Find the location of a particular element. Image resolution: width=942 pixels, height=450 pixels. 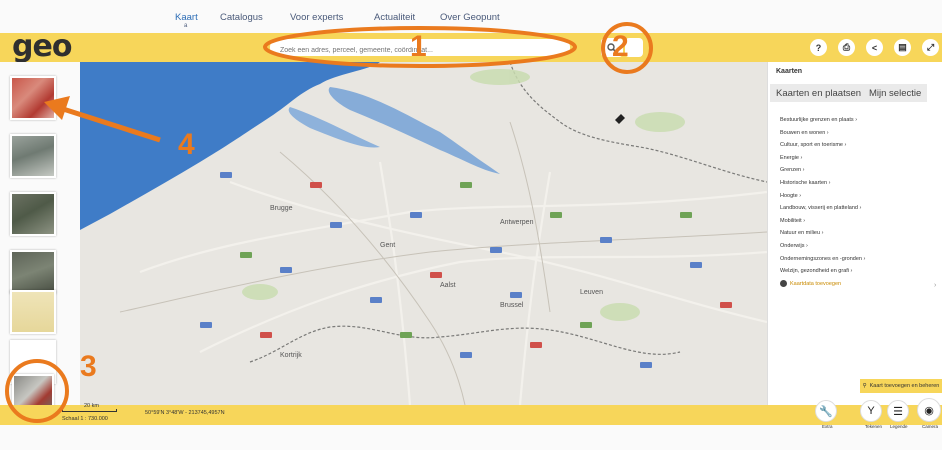

tab-mijn-selectie: Mijn selectie is located at coordinates (895, 93).